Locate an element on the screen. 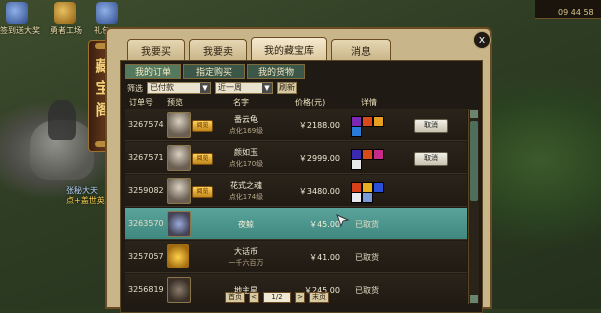 This screenshot has height=313, width=601. scroll-down-icon is located at coordinates (474, 299).